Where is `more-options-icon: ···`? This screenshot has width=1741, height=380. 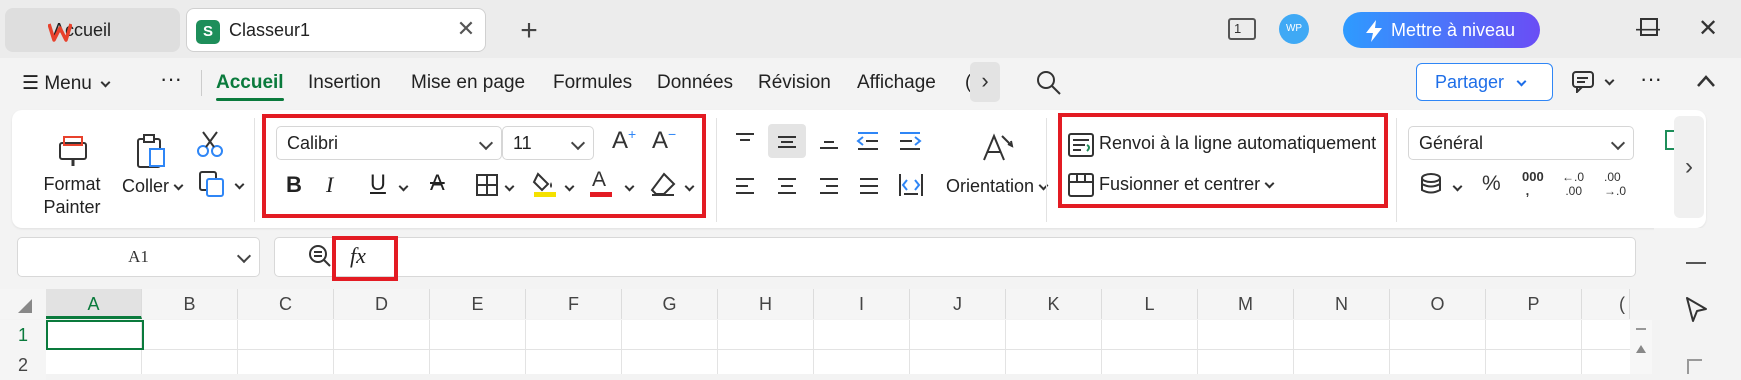 more-options-icon: ··· is located at coordinates (1651, 79).